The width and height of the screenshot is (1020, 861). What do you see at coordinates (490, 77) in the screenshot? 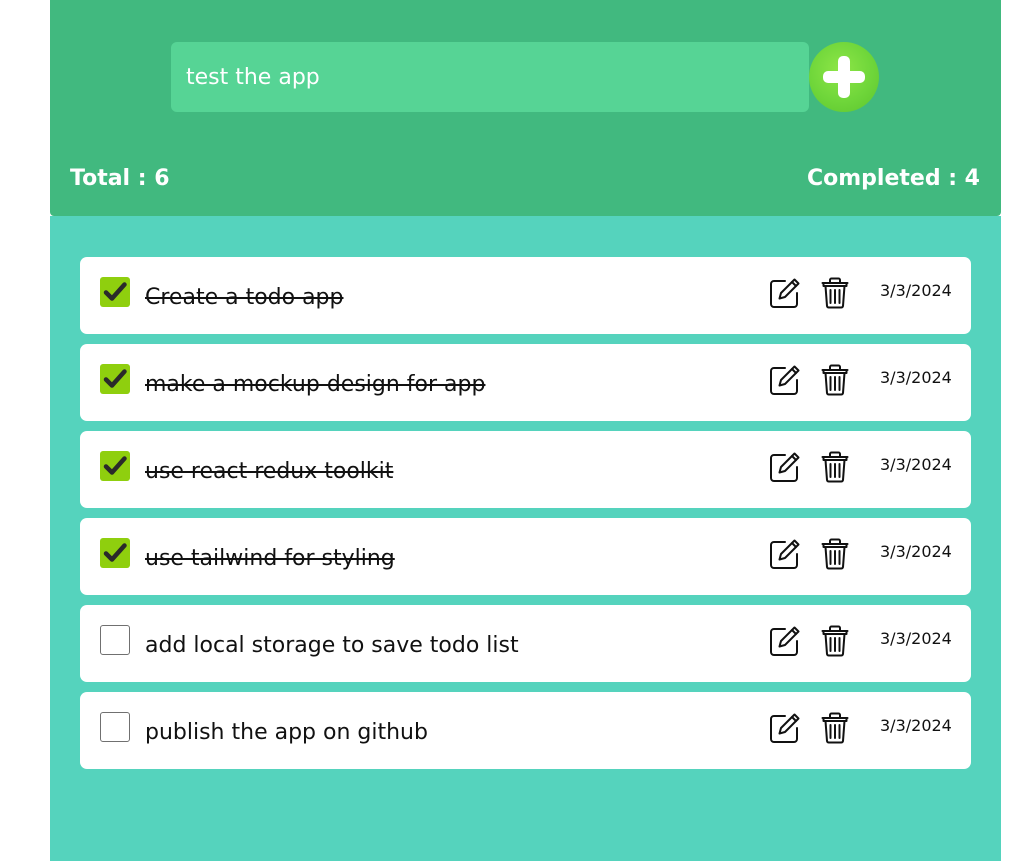
I see `todo-input` at bounding box center [490, 77].